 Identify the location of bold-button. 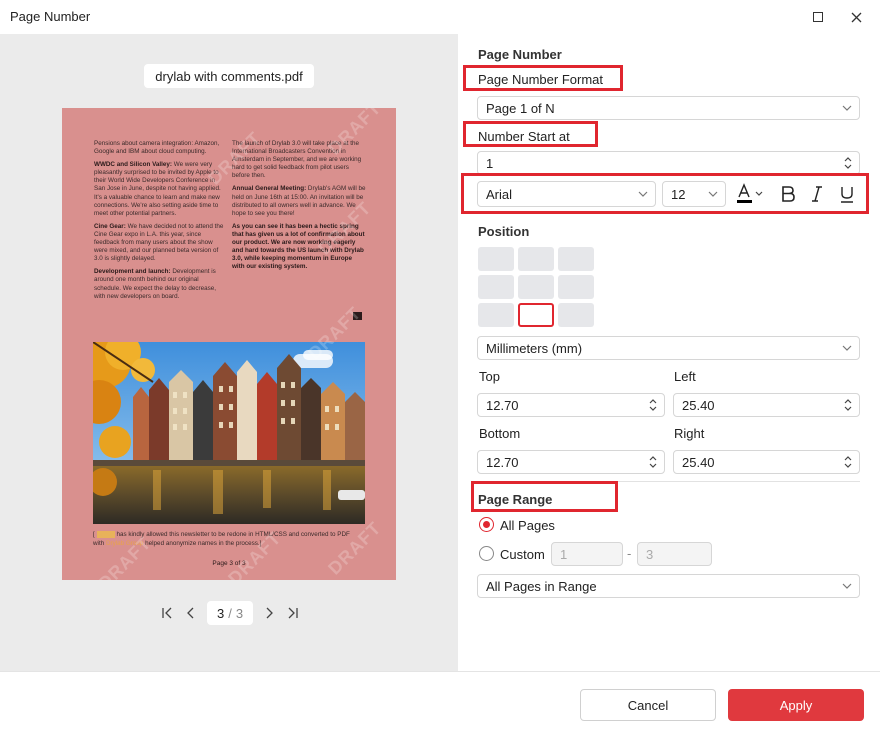
(788, 194).